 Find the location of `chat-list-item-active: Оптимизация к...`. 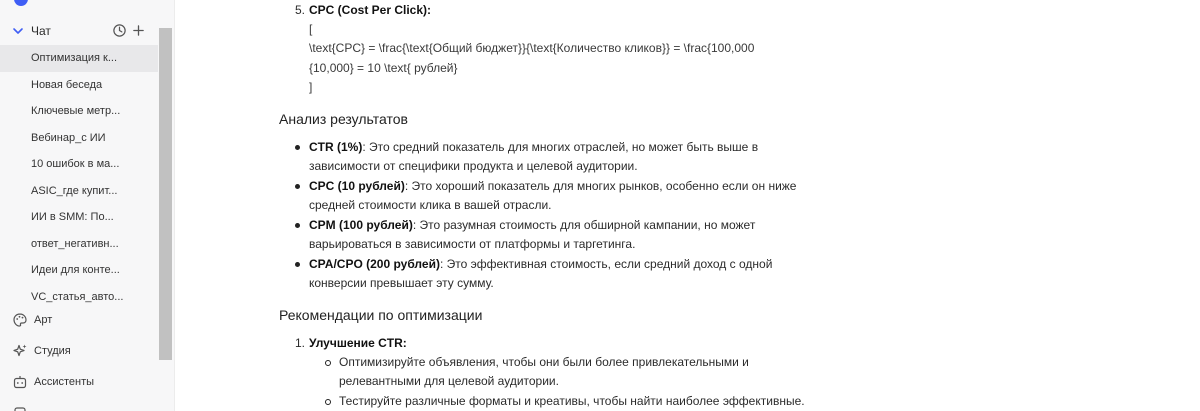

chat-list-item-active: Оптимизация к... is located at coordinates (79, 58).